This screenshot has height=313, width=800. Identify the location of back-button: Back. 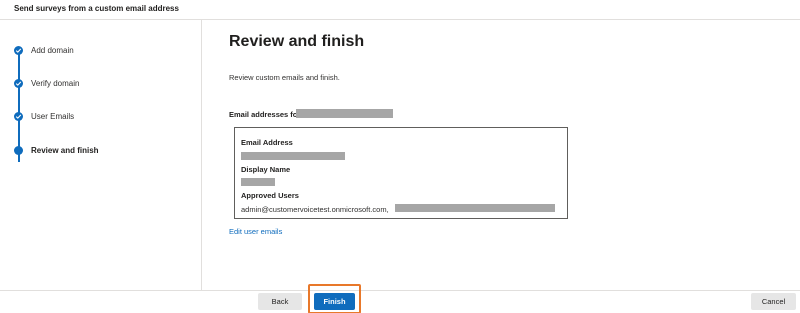
(280, 301).